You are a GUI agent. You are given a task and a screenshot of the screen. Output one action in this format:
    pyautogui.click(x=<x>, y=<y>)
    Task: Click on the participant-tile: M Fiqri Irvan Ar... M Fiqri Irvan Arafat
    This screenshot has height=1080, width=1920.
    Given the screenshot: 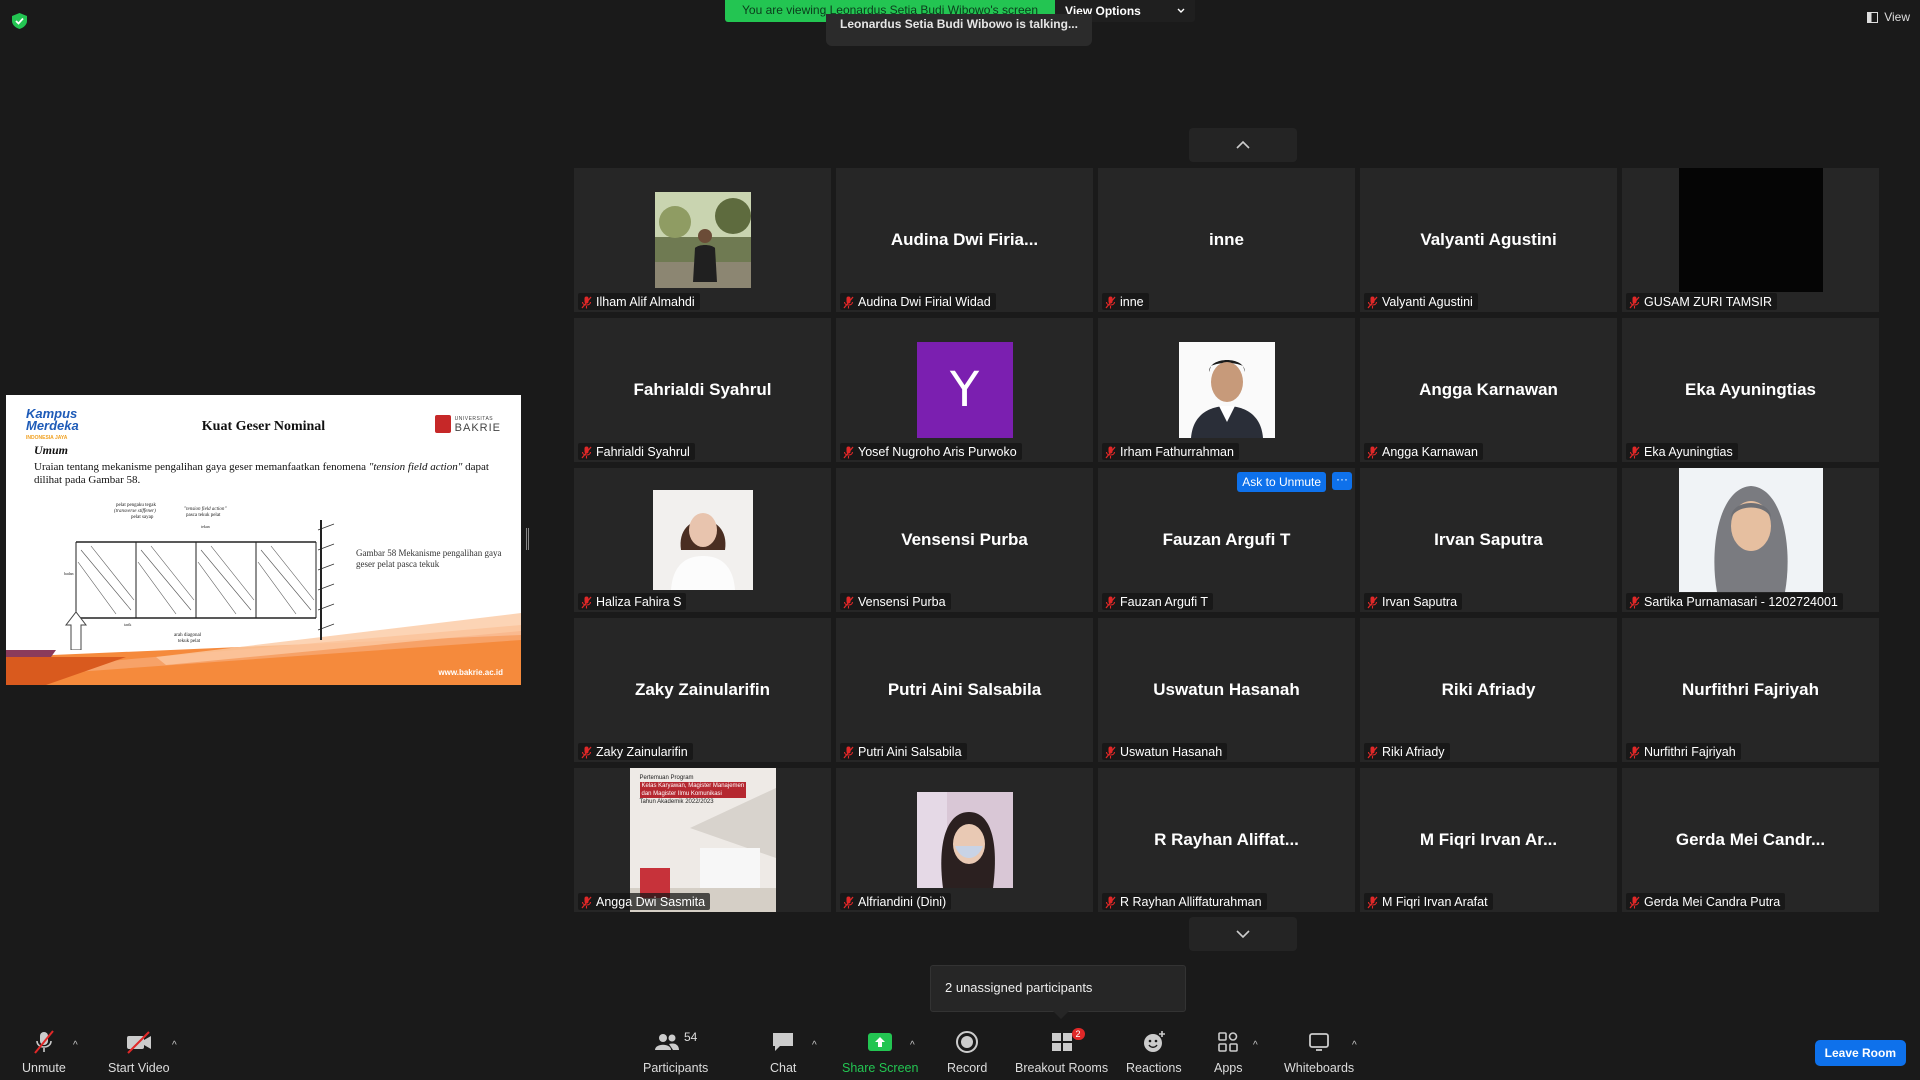 What is the action you would take?
    pyautogui.click(x=1488, y=840)
    